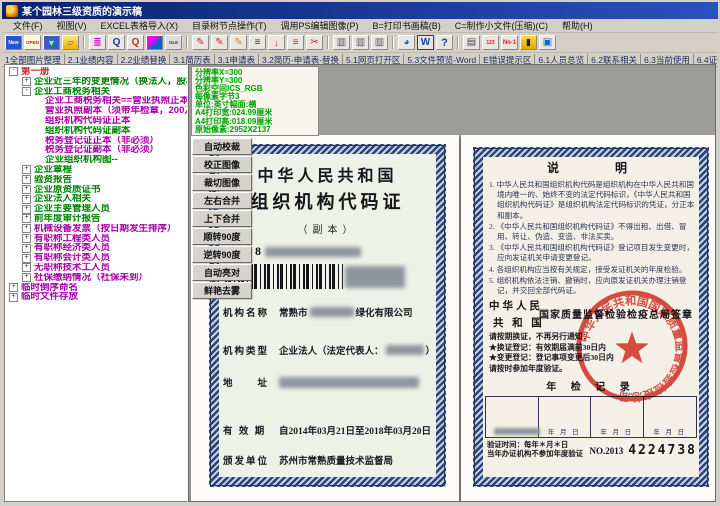 Image resolution: width=720 pixels, height=506 pixels. I want to click on tree-item-org-code-original: 组织机构代码证正本, so click(97, 121).